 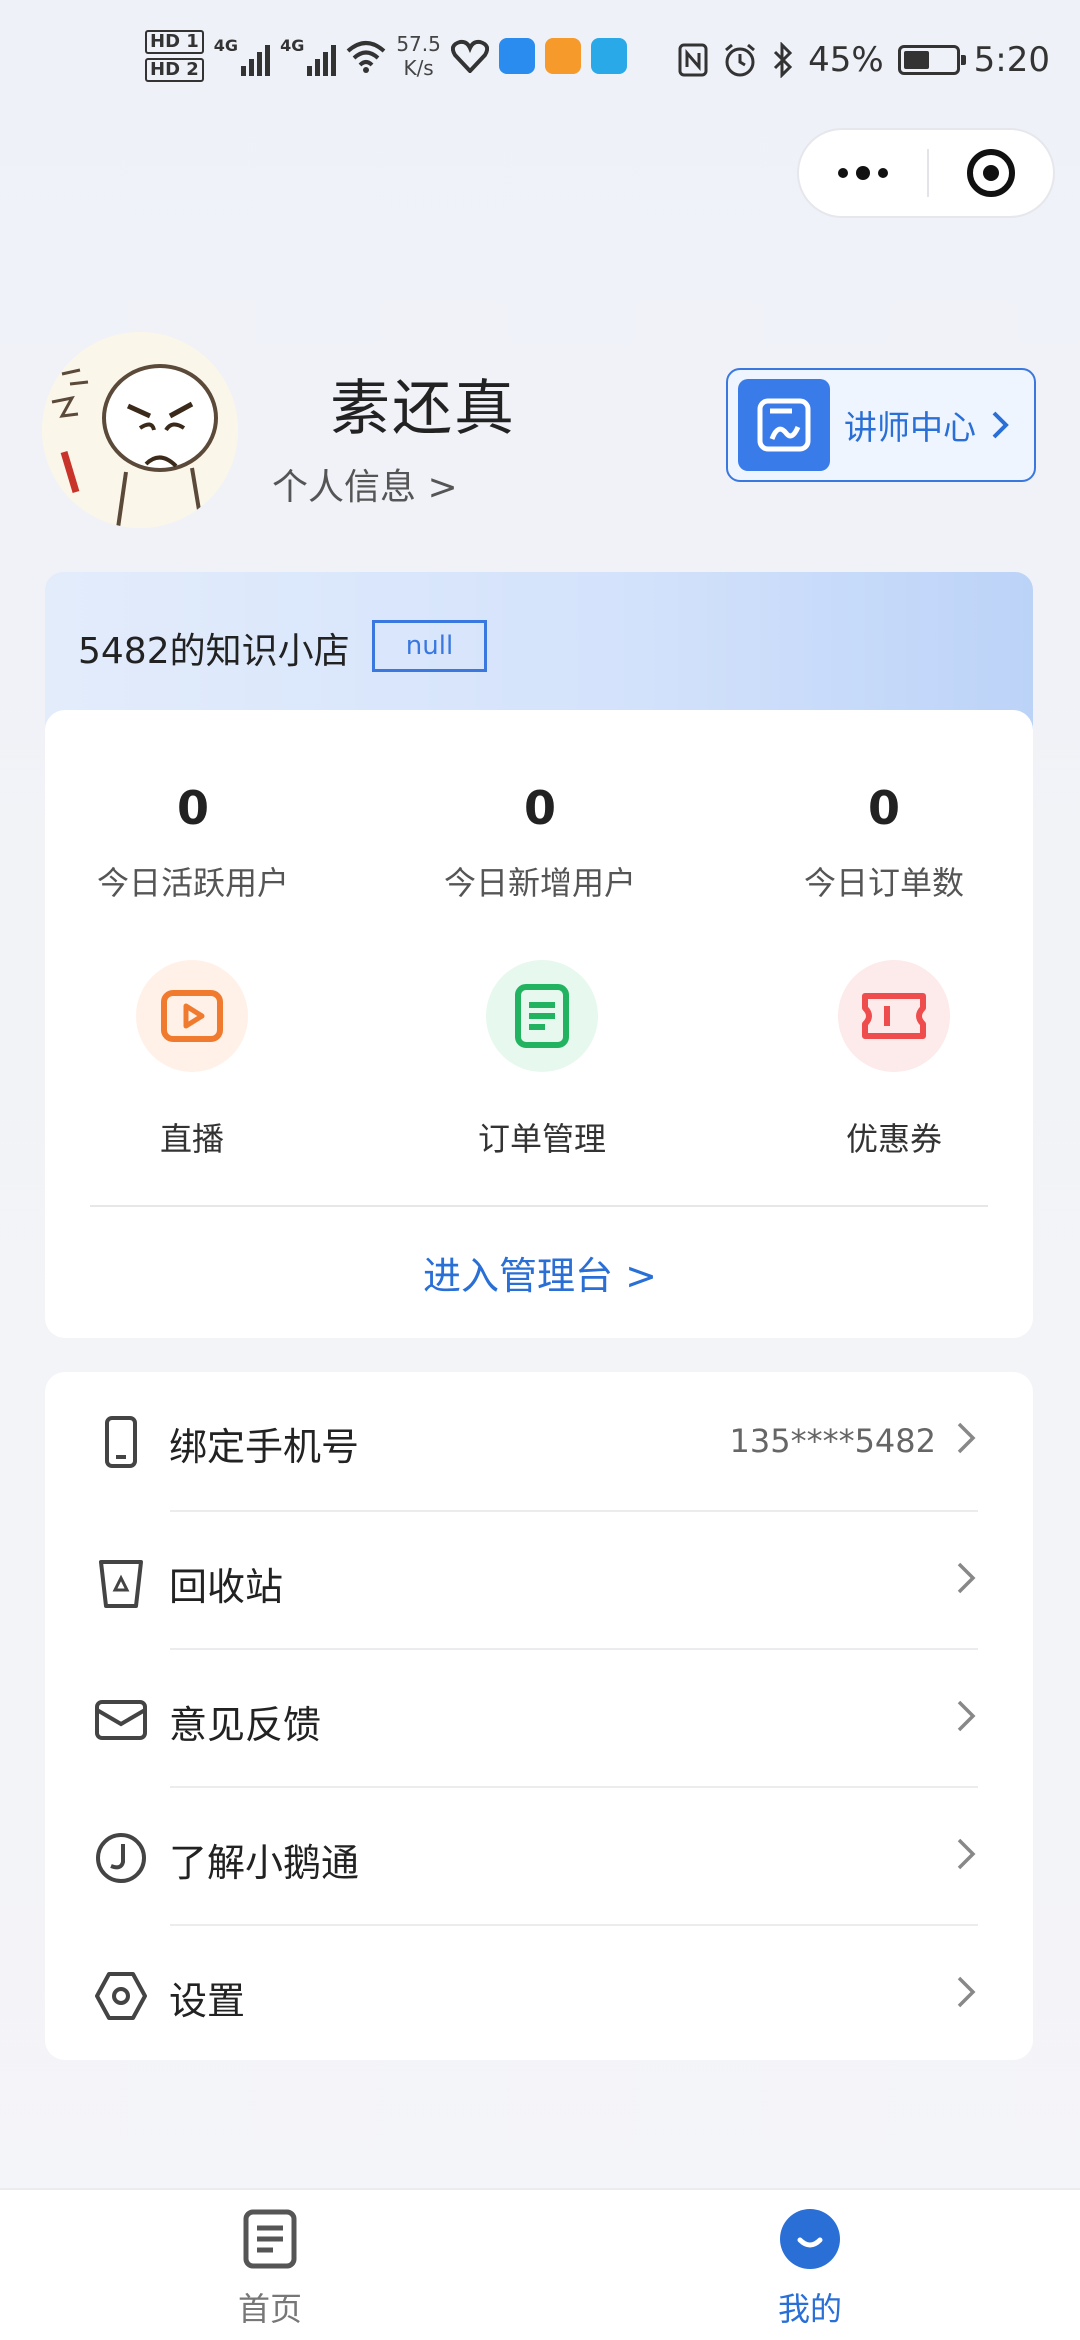 What do you see at coordinates (740, 60) in the screenshot?
I see `alarm-icon` at bounding box center [740, 60].